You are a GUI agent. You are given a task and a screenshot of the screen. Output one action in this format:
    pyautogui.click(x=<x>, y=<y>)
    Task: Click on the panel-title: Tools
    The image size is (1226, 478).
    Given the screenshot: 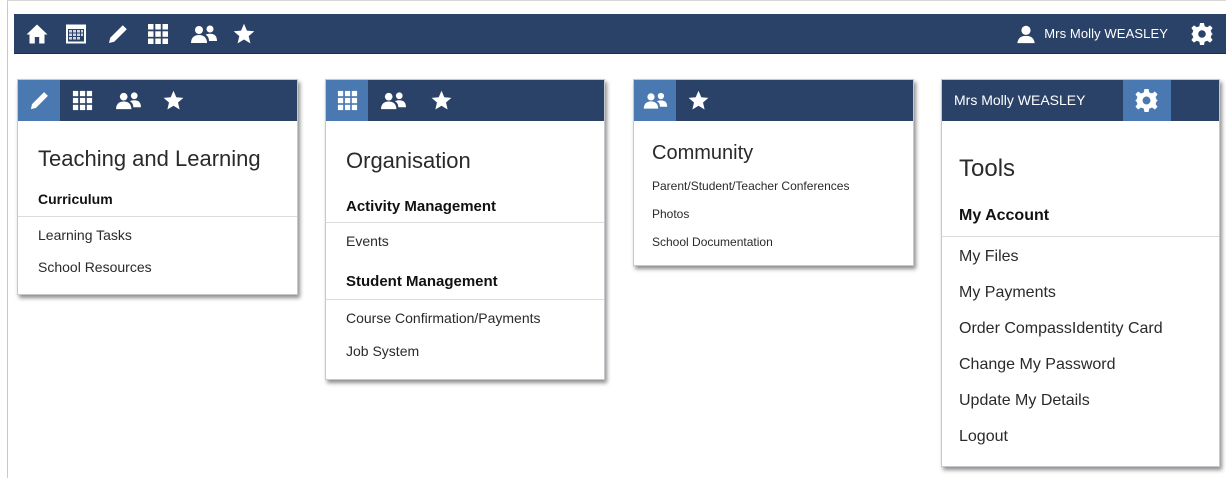 What is the action you would take?
    pyautogui.click(x=987, y=168)
    